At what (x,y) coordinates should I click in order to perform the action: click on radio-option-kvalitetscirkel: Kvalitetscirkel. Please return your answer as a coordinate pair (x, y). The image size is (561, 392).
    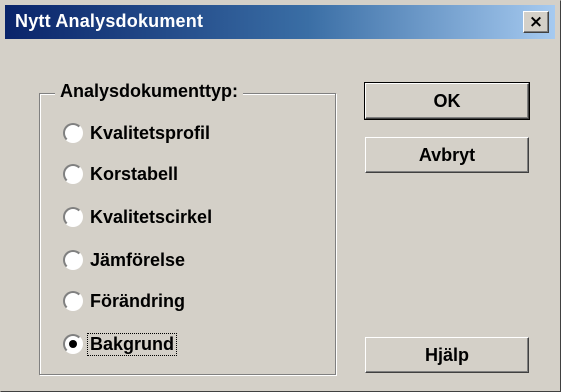
    Looking at the image, I should click on (138, 217).